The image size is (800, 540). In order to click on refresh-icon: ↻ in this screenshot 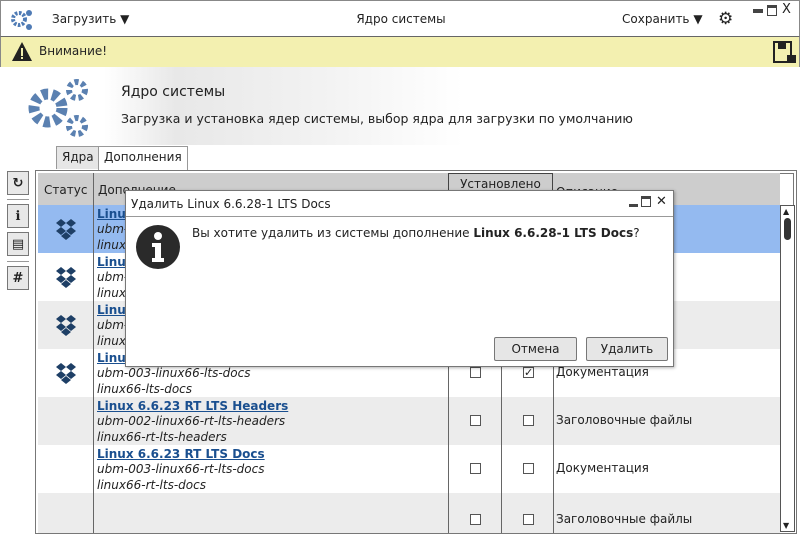, I will do `click(18, 183)`.